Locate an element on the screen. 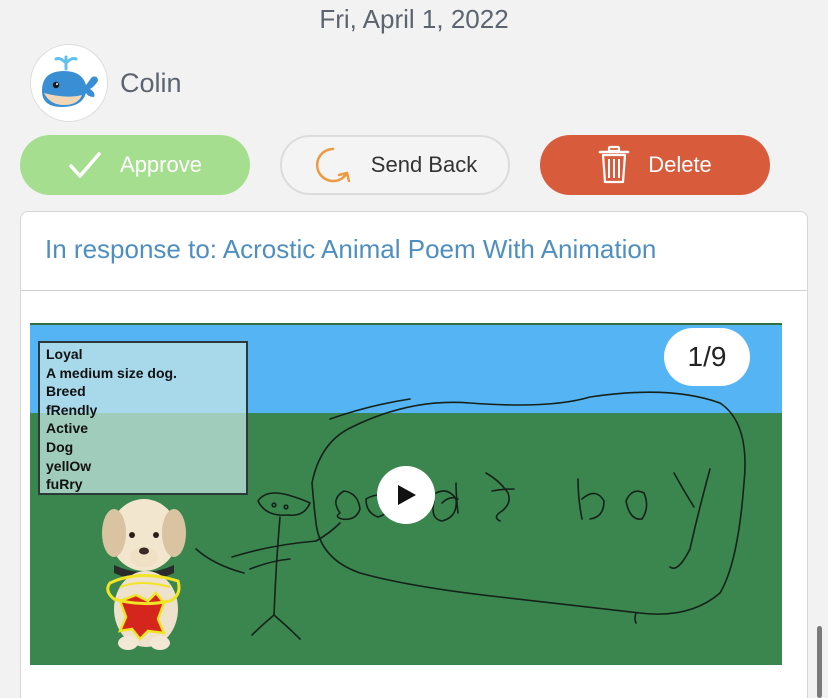  whale-icon is located at coordinates (70, 81).